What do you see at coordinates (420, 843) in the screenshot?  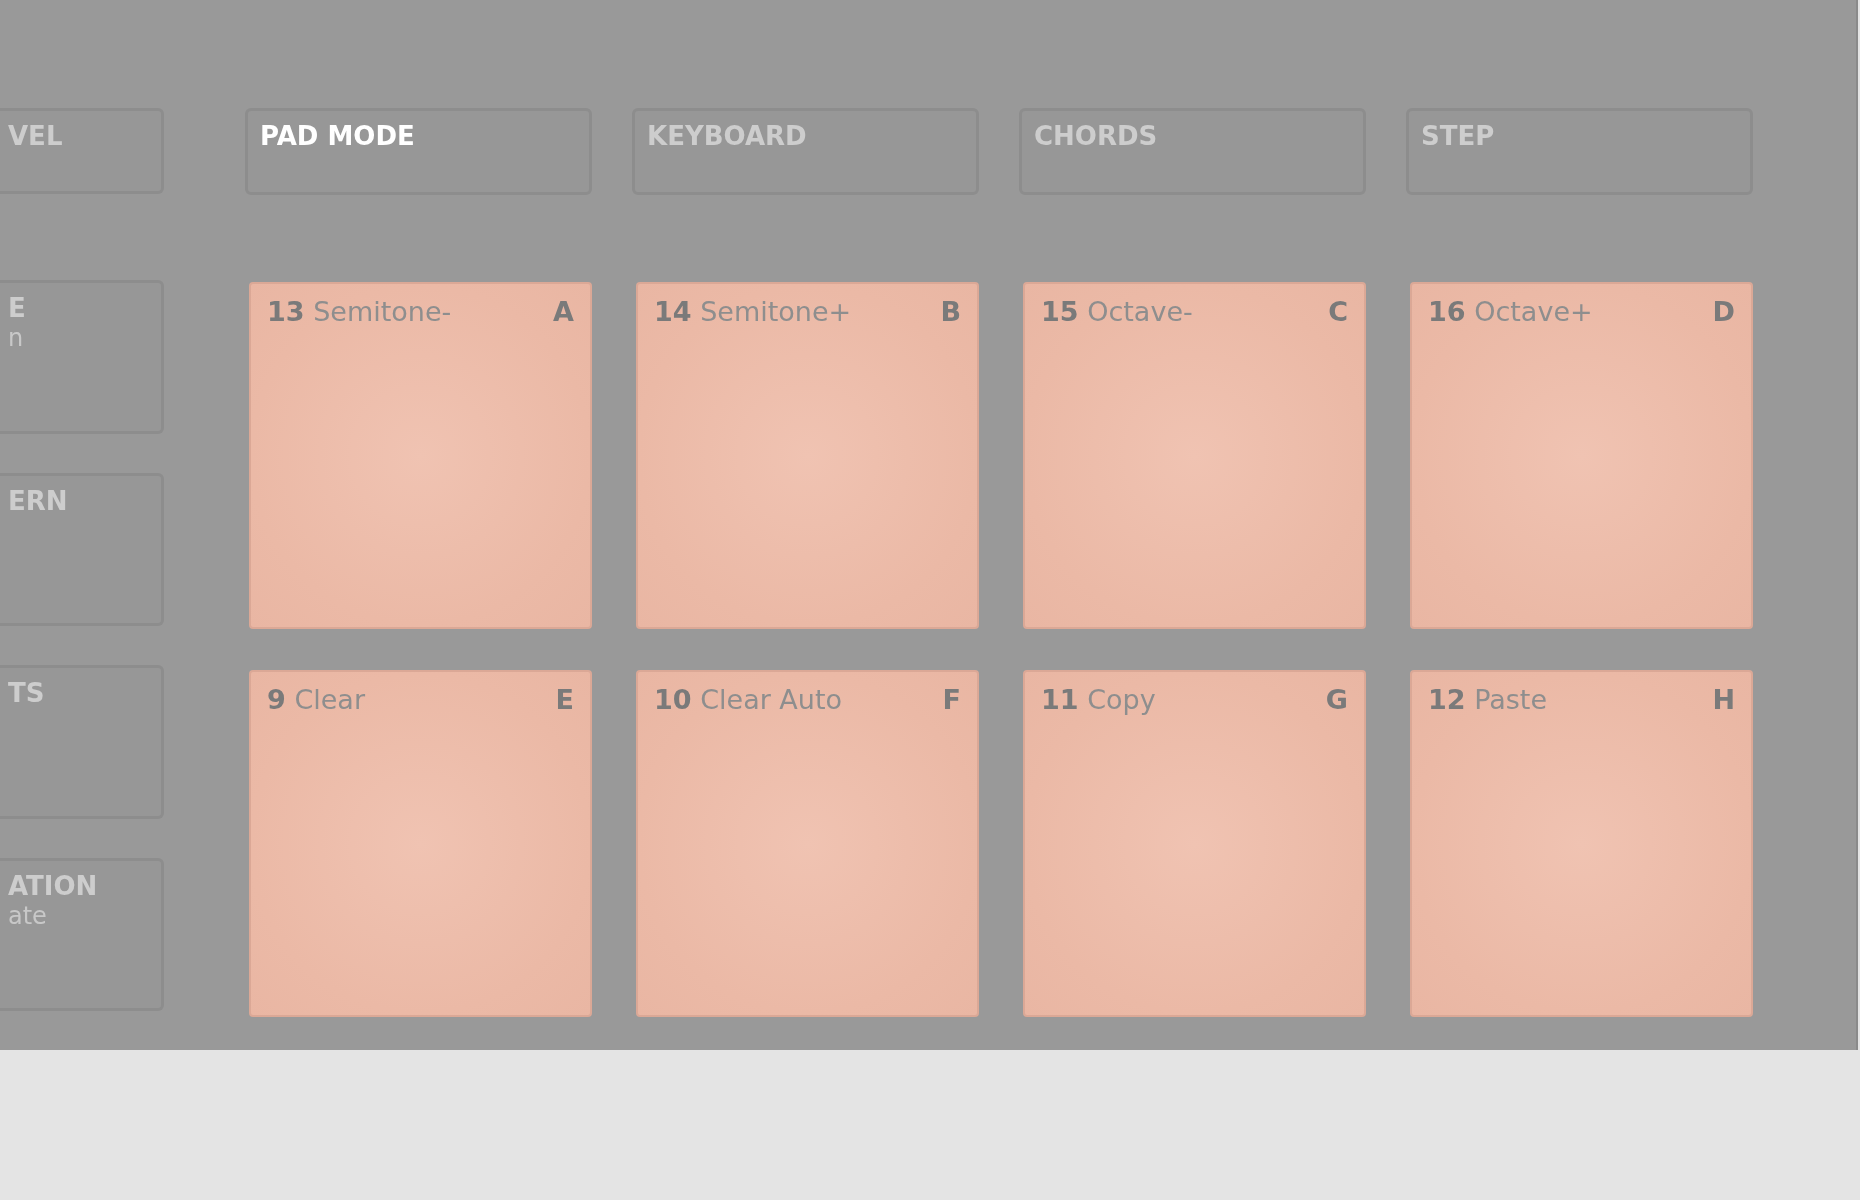 I see `pad: 9 Clear E` at bounding box center [420, 843].